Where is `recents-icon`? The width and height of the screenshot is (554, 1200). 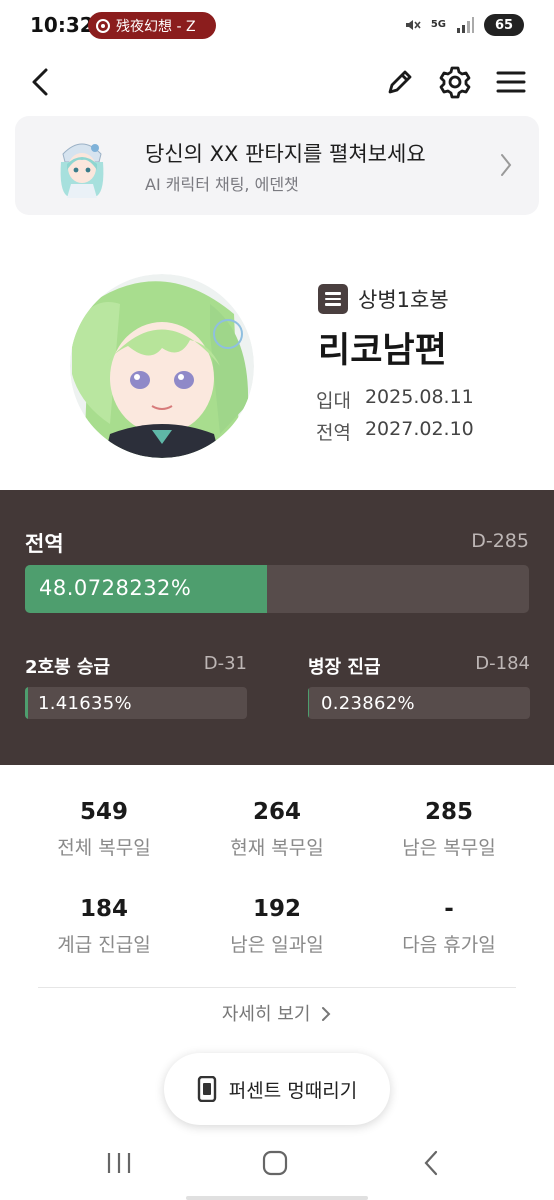
recents-icon is located at coordinates (119, 1163).